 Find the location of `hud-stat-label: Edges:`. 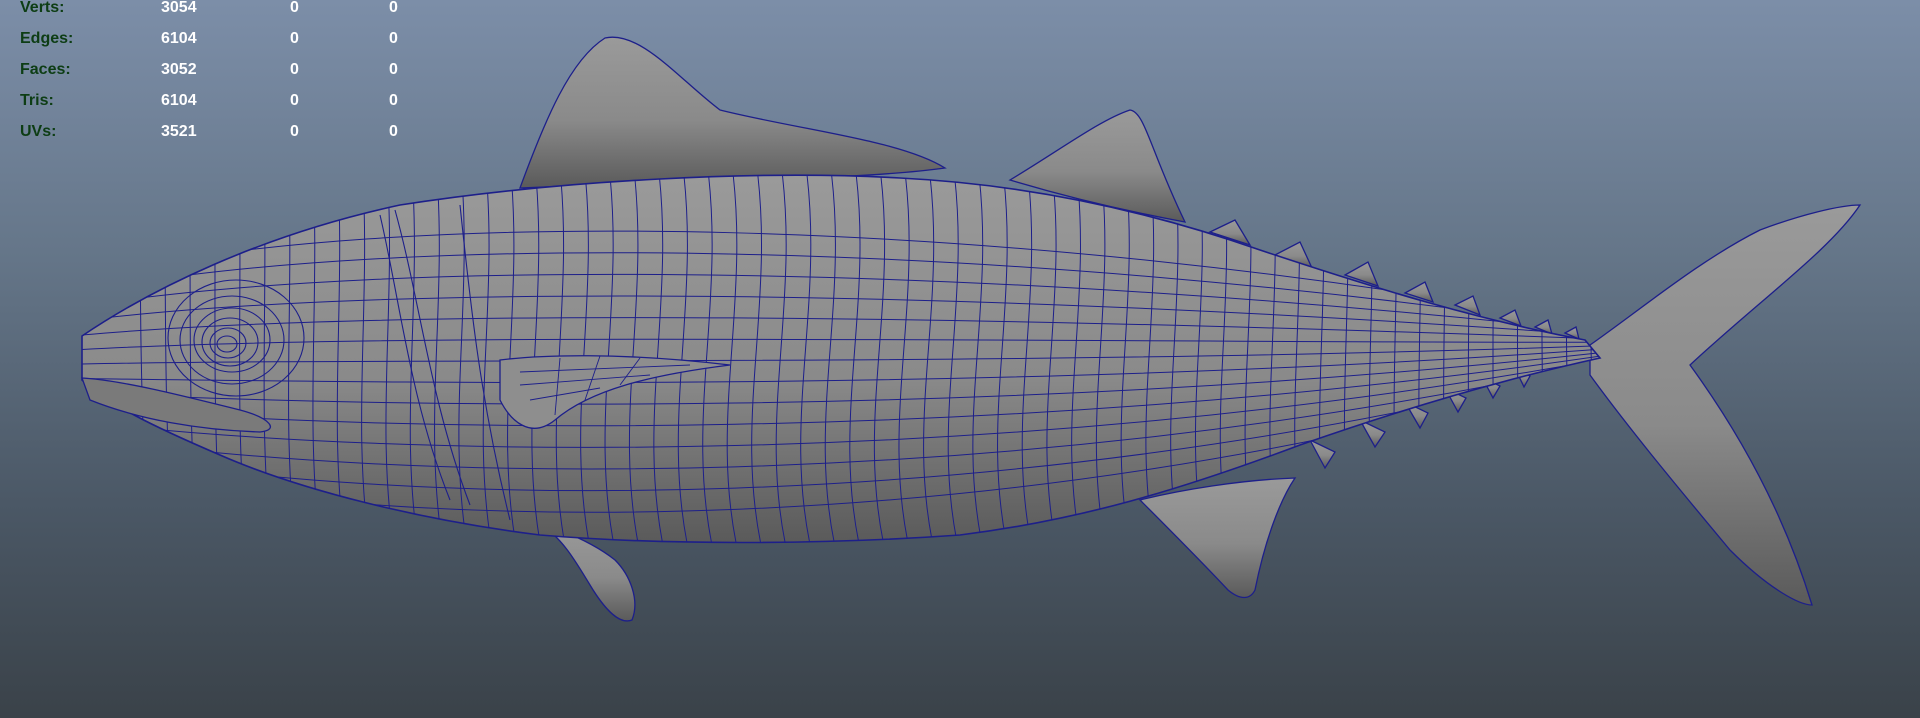

hud-stat-label: Edges: is located at coordinates (47, 38).